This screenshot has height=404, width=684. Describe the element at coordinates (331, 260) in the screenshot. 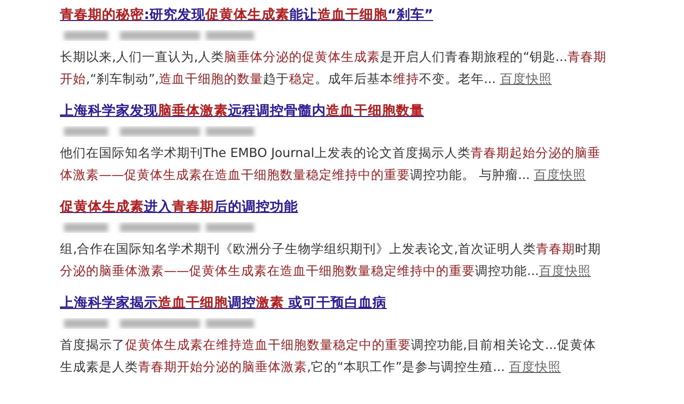

I see `result-snippet: 组,合作在国际知名学术期刊《欧洲分子生物学组织期刊》上发表论文,首次证明人类青春期时期 分泌的脑垂体激素——促黄体生成素在造血干细胞数量稳定维持中的重要调控功能...百度快照` at that location.